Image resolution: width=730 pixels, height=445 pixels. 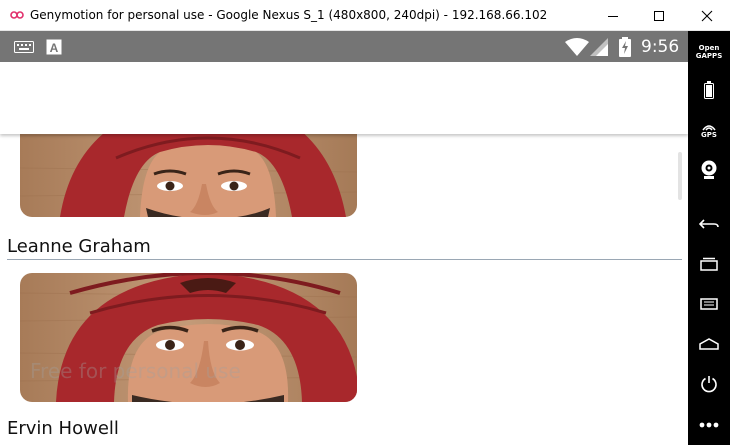 I want to click on open-gapps-label: Open, so click(x=709, y=48).